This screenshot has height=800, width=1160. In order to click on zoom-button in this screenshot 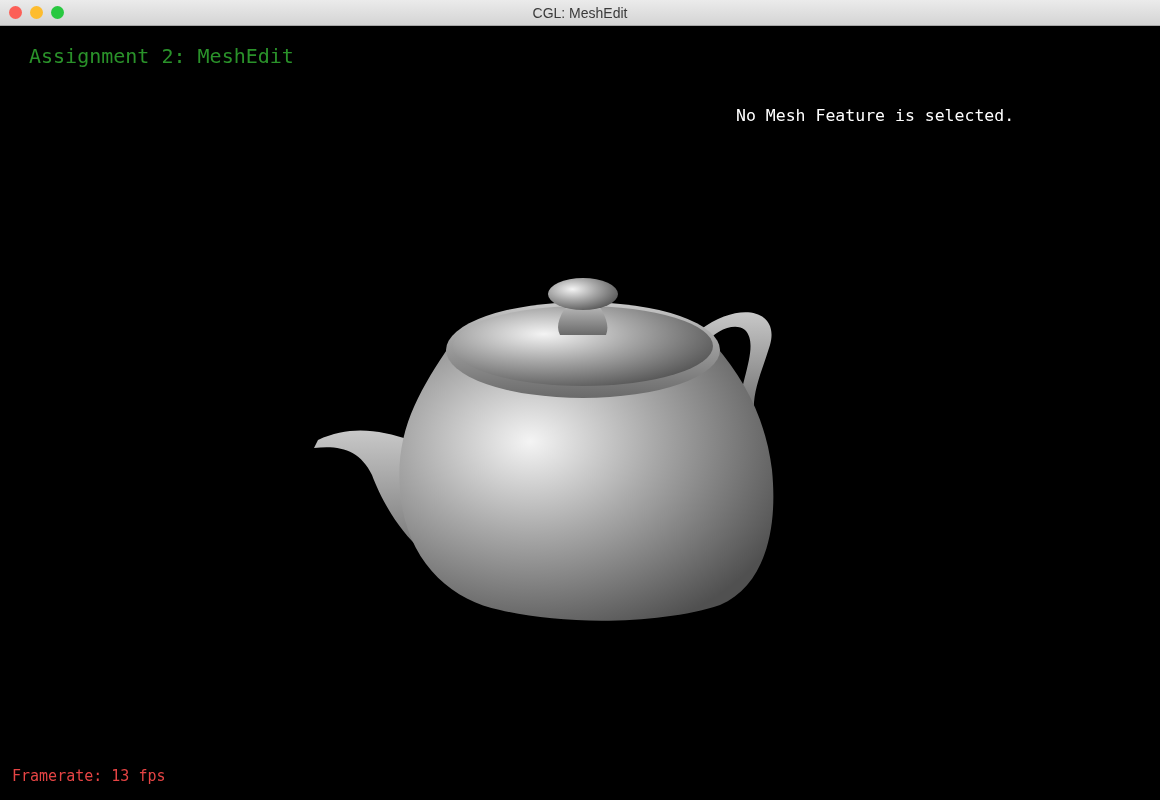, I will do `click(57, 12)`.